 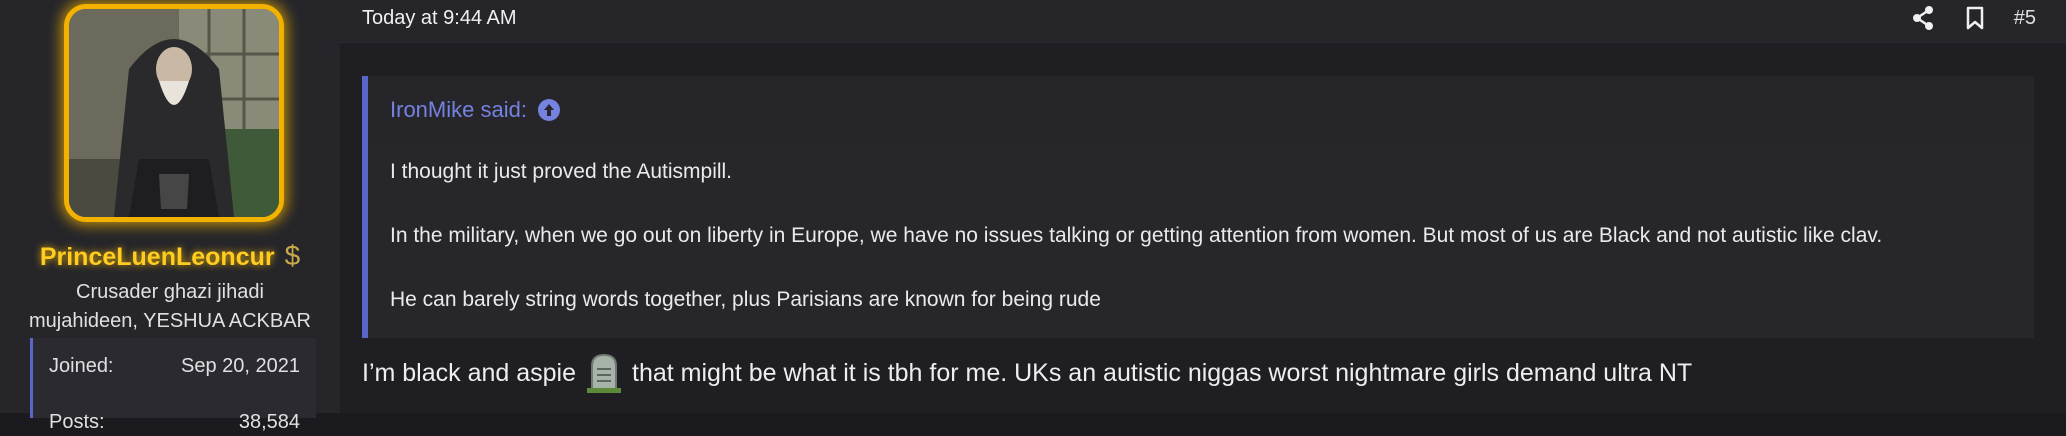 I want to click on bookmark-icon, so click(x=1975, y=18).